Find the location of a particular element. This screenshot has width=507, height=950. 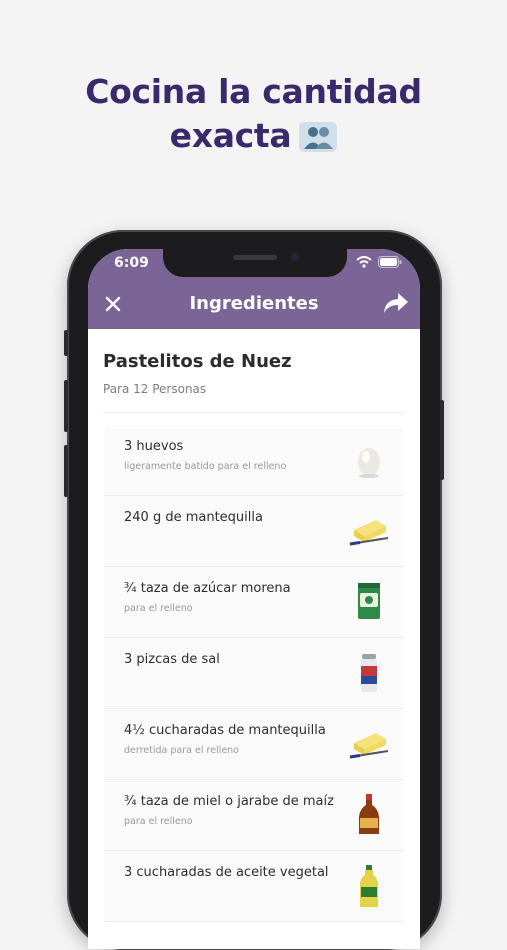

ingredient-row: 3 cucharadas de aceite vegetal is located at coordinates (254, 886).